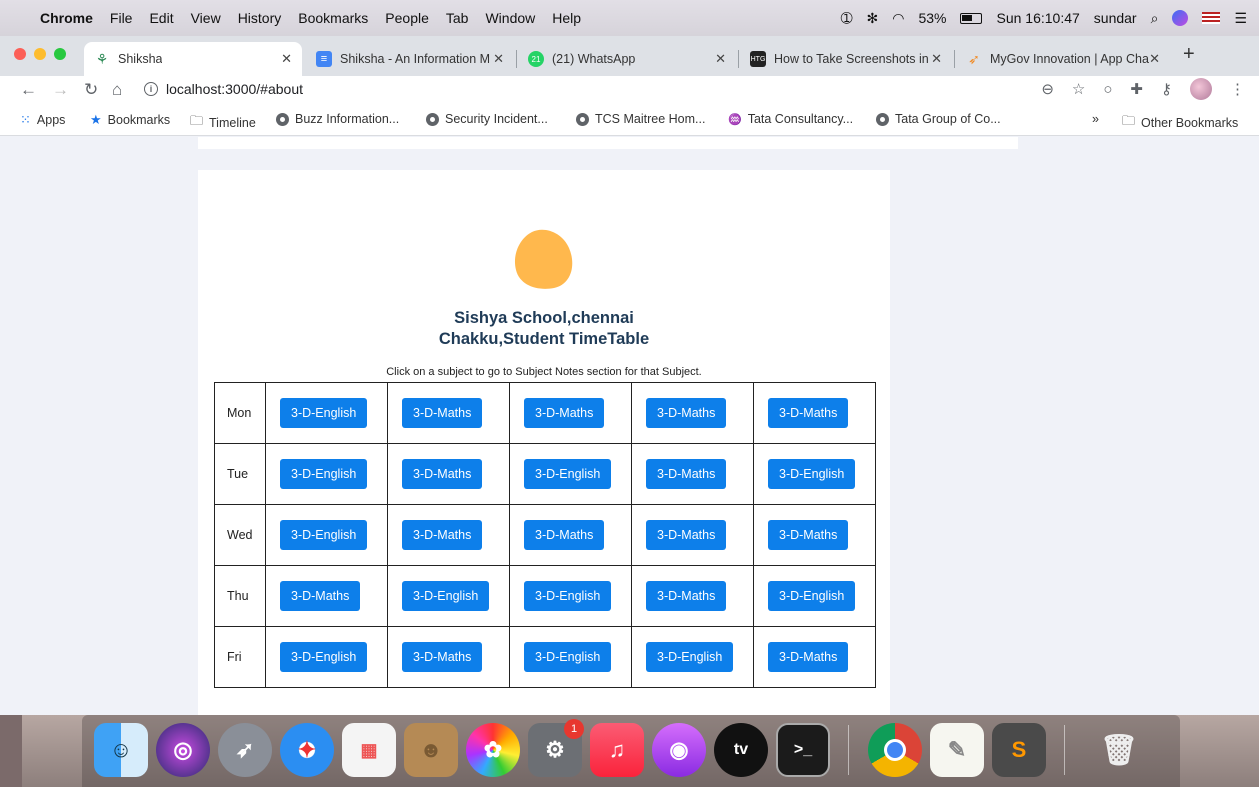 This screenshot has height=787, width=1259. I want to click on password-key-icon: ⚷, so click(1166, 89).